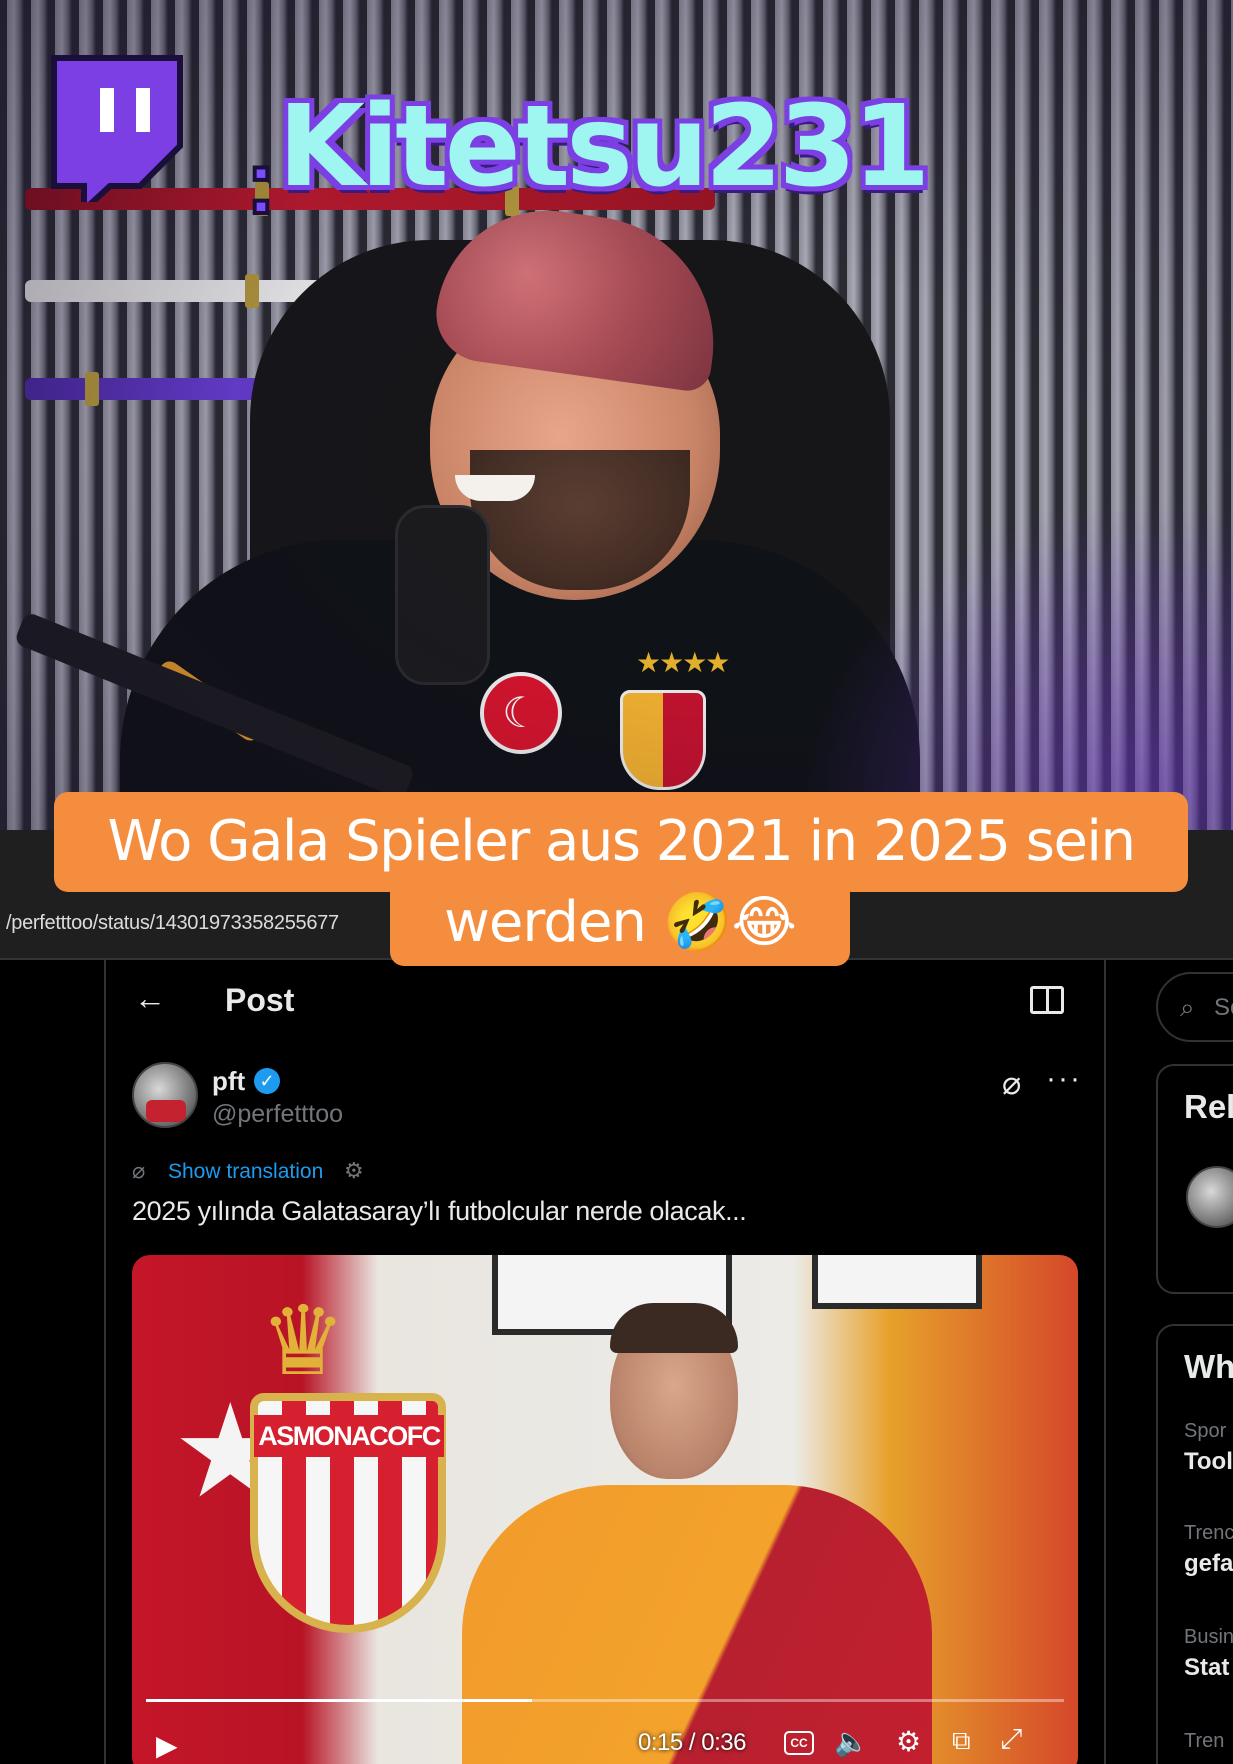 This screenshot has width=1233, height=1764. What do you see at coordinates (267, 1081) in the screenshot?
I see `verified-badge-icon: ✓` at bounding box center [267, 1081].